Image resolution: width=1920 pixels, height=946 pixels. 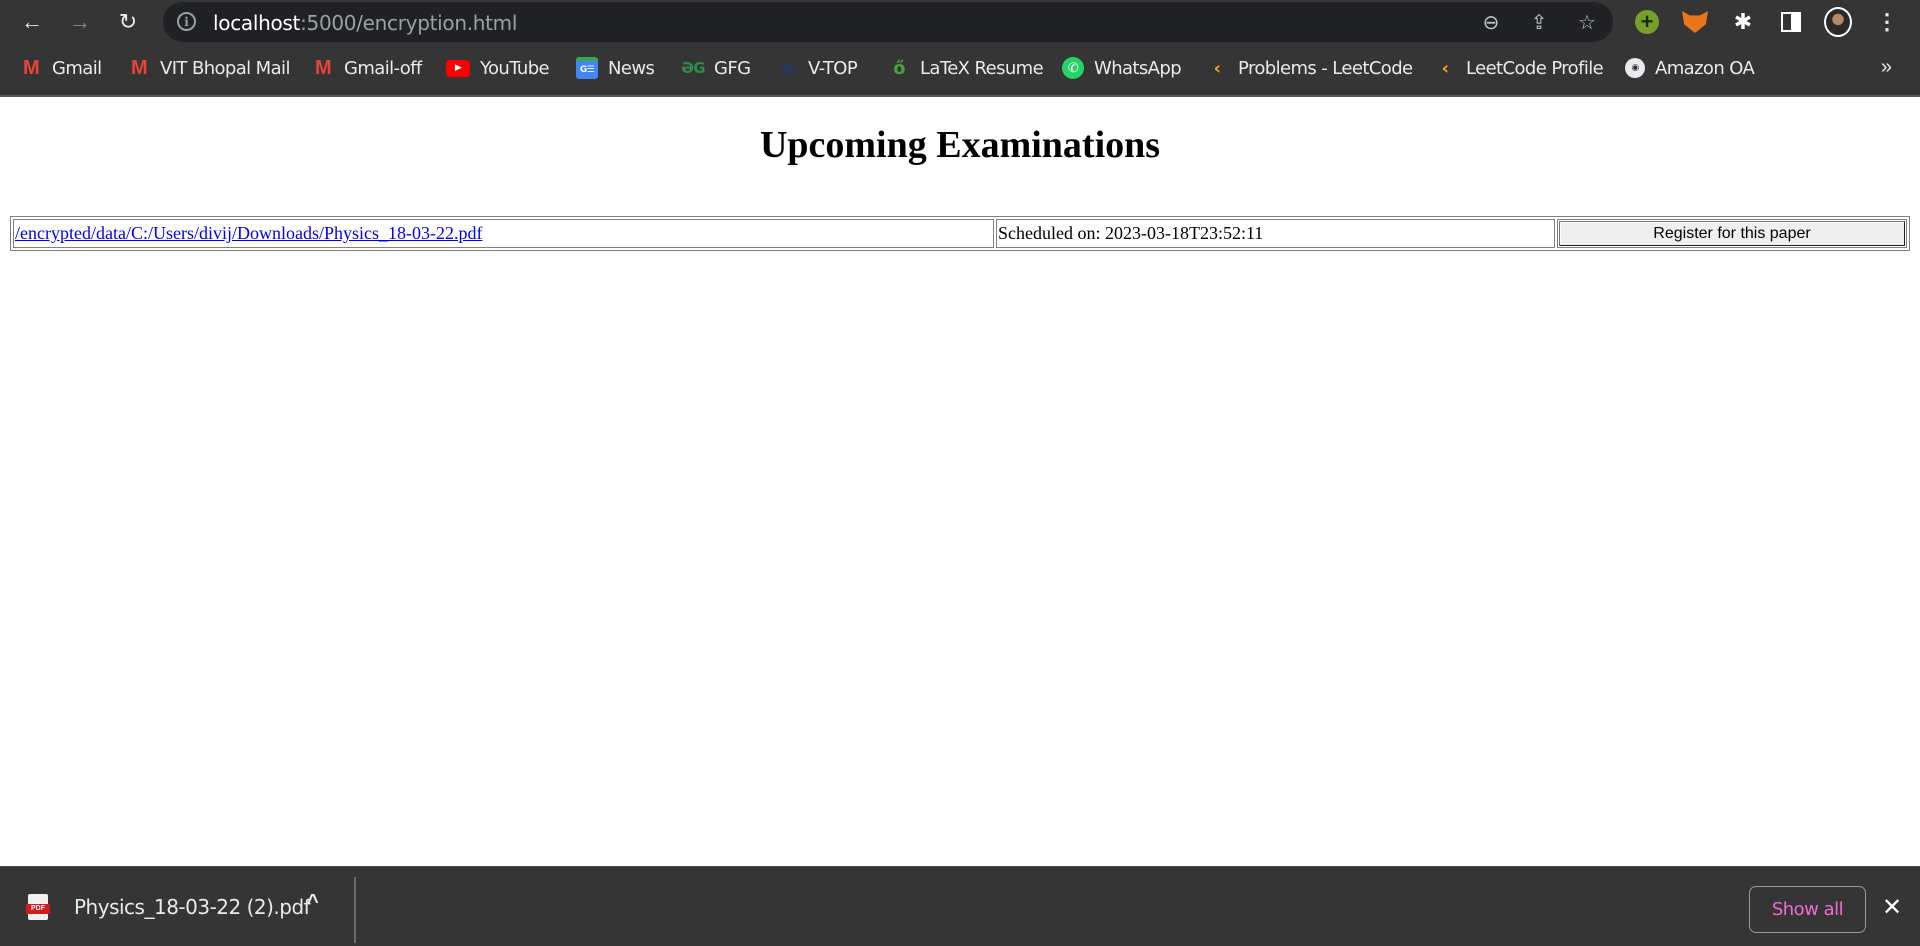 What do you see at coordinates (1491, 22) in the screenshot?
I see `zoom-out-icon: ⊖` at bounding box center [1491, 22].